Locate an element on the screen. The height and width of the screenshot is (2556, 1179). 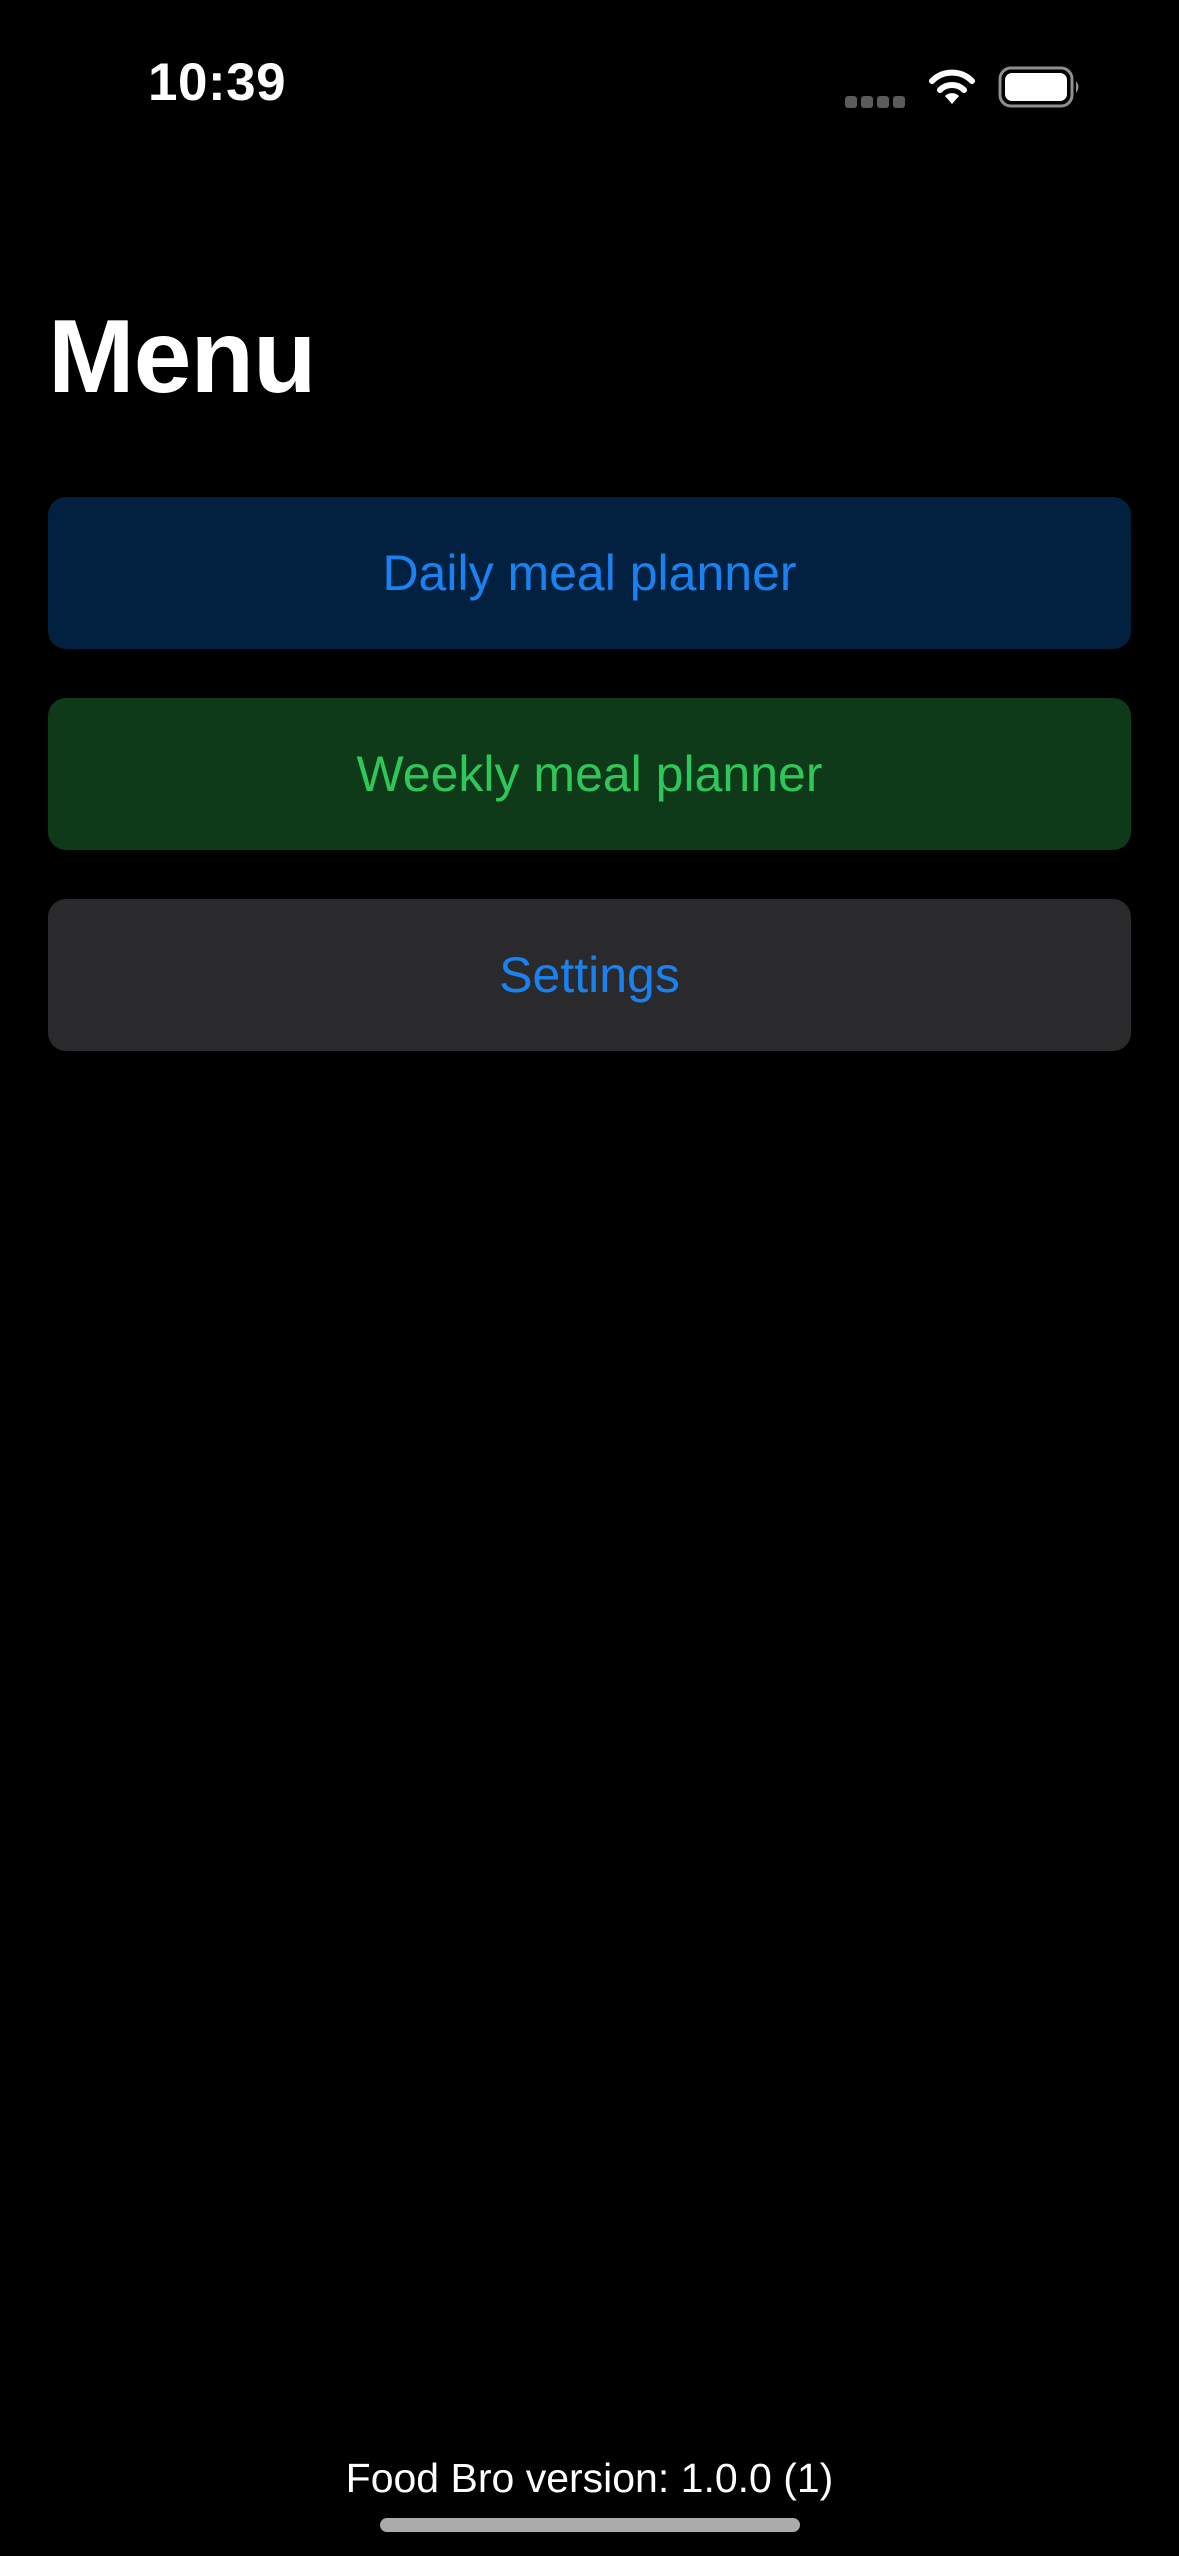
home-indicator is located at coordinates (590, 2525).